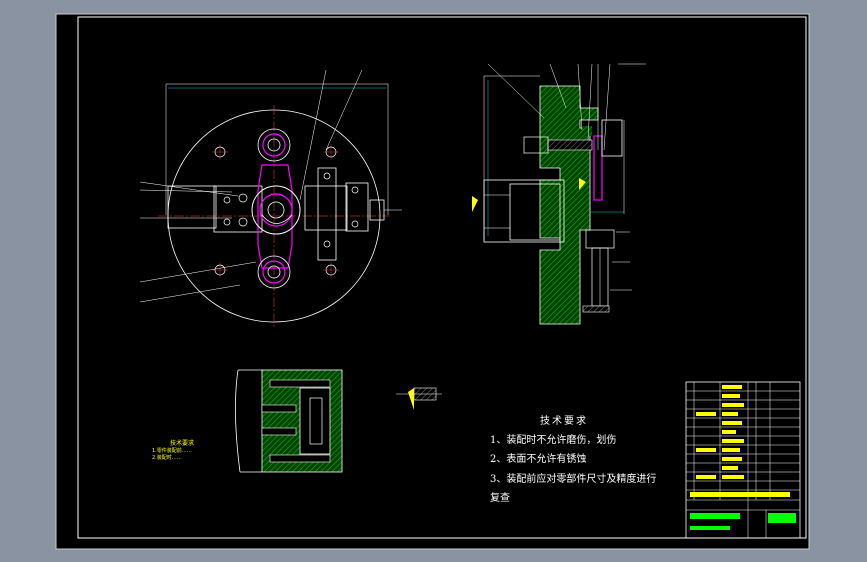  Describe the element at coordinates (564, 421) in the screenshot. I see `tech-requirements-title: 技术要求` at that location.